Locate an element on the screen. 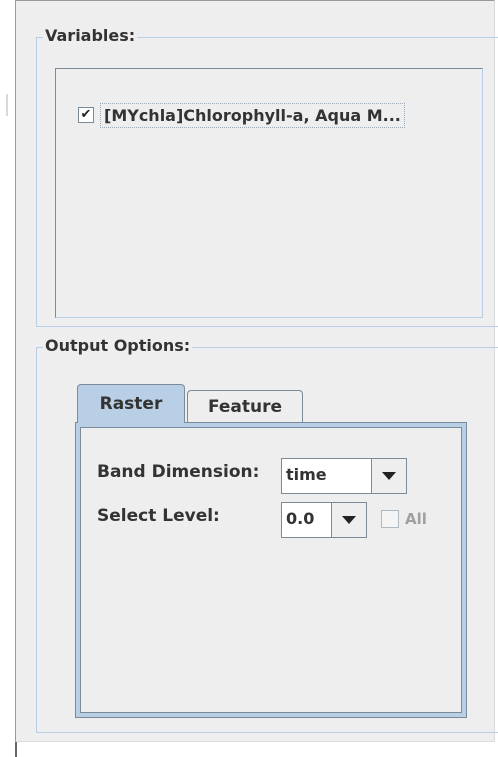 The image size is (498, 757). all-checkbox-box is located at coordinates (390, 519).